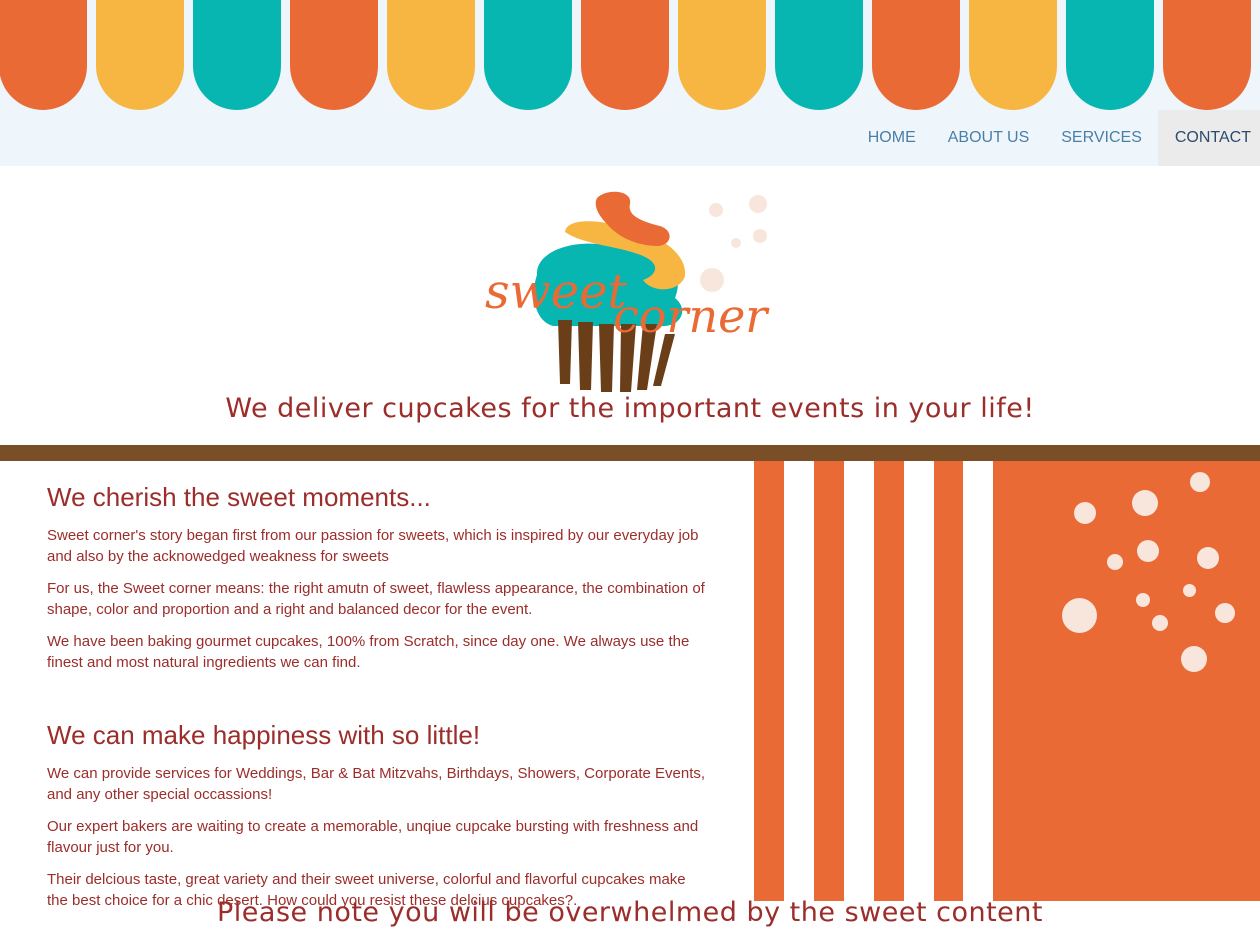 Image resolution: width=1260 pixels, height=930 pixels. I want to click on logo-word-corner: corner, so click(691, 316).